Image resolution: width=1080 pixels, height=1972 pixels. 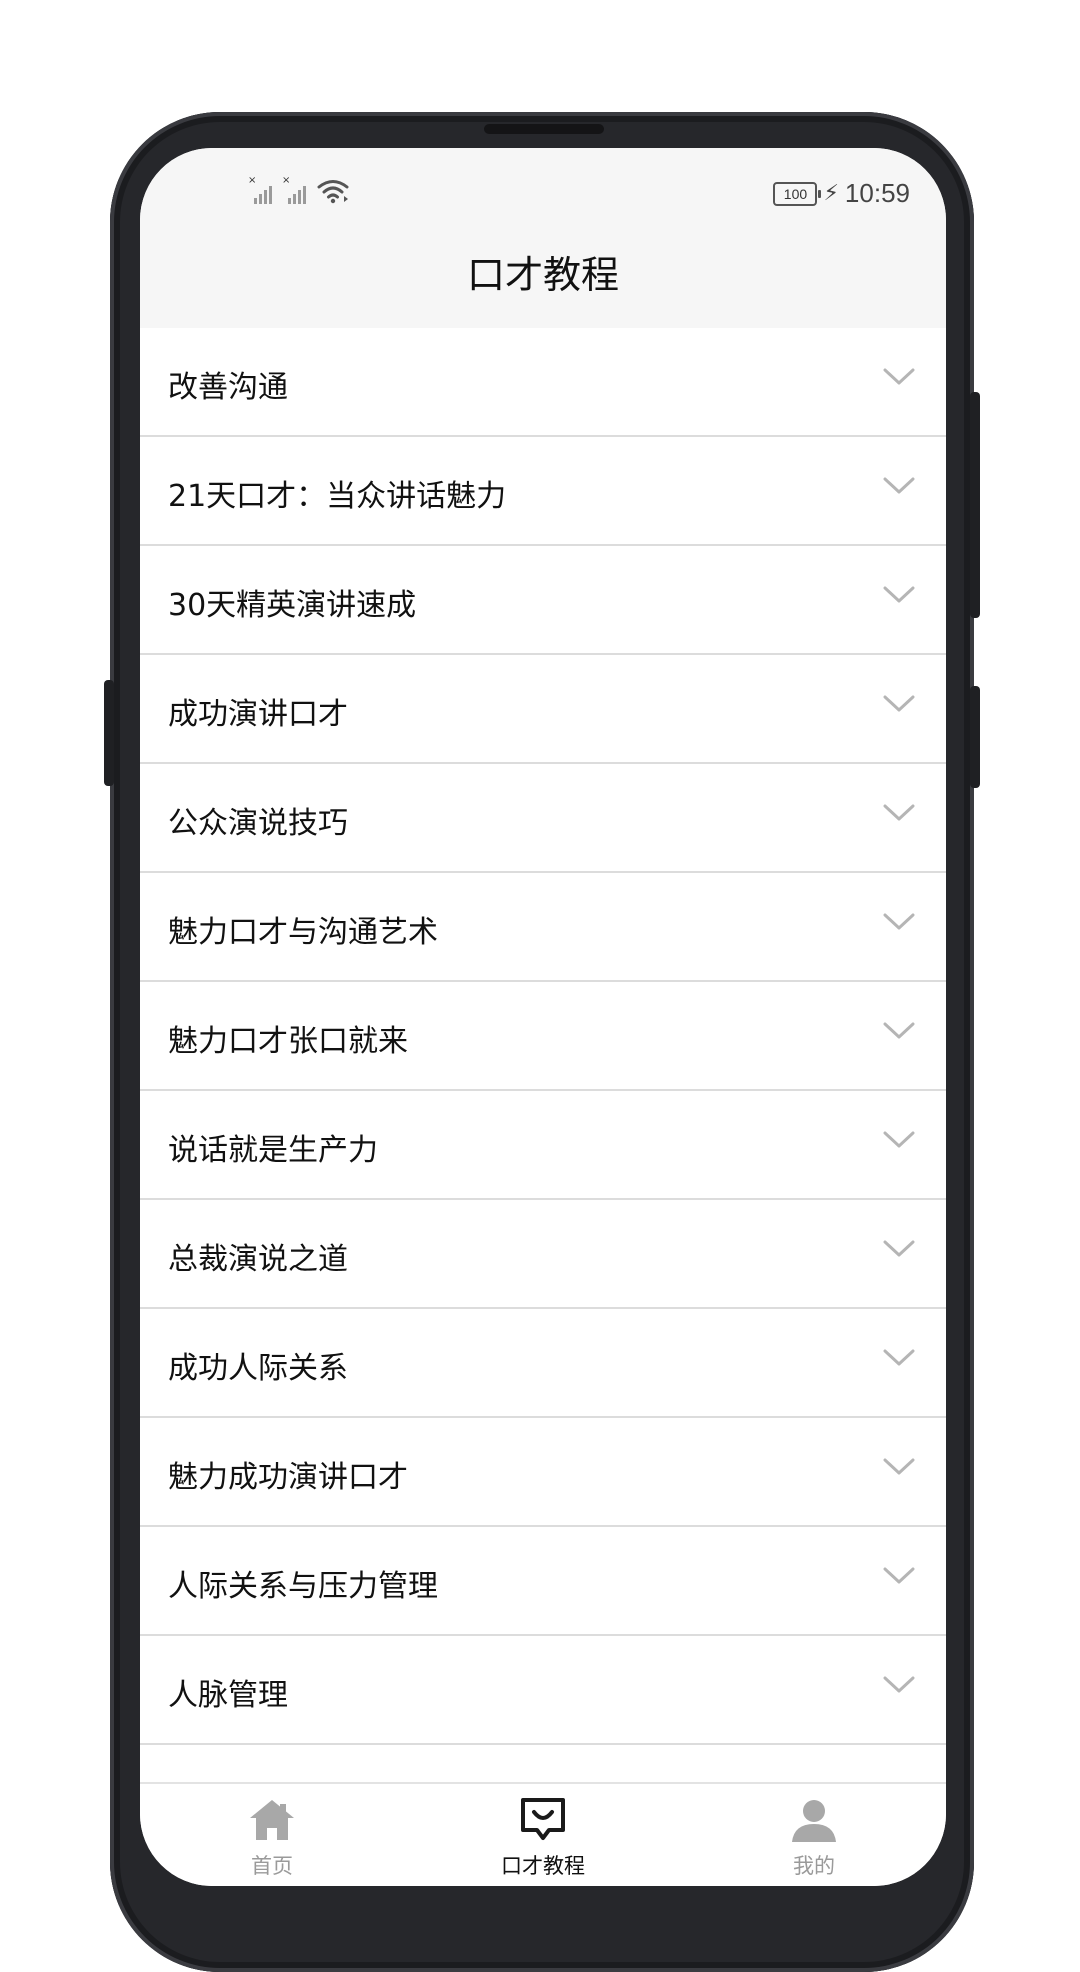 What do you see at coordinates (272, 1866) in the screenshot?
I see `tab-home-label: 首页` at bounding box center [272, 1866].